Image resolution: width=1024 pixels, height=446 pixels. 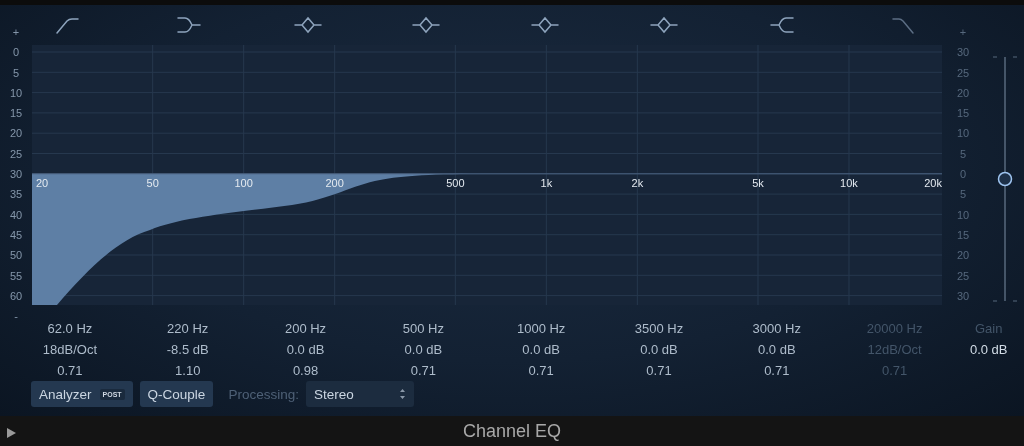 I want to click on axis-label: 45, so click(x=16, y=235).